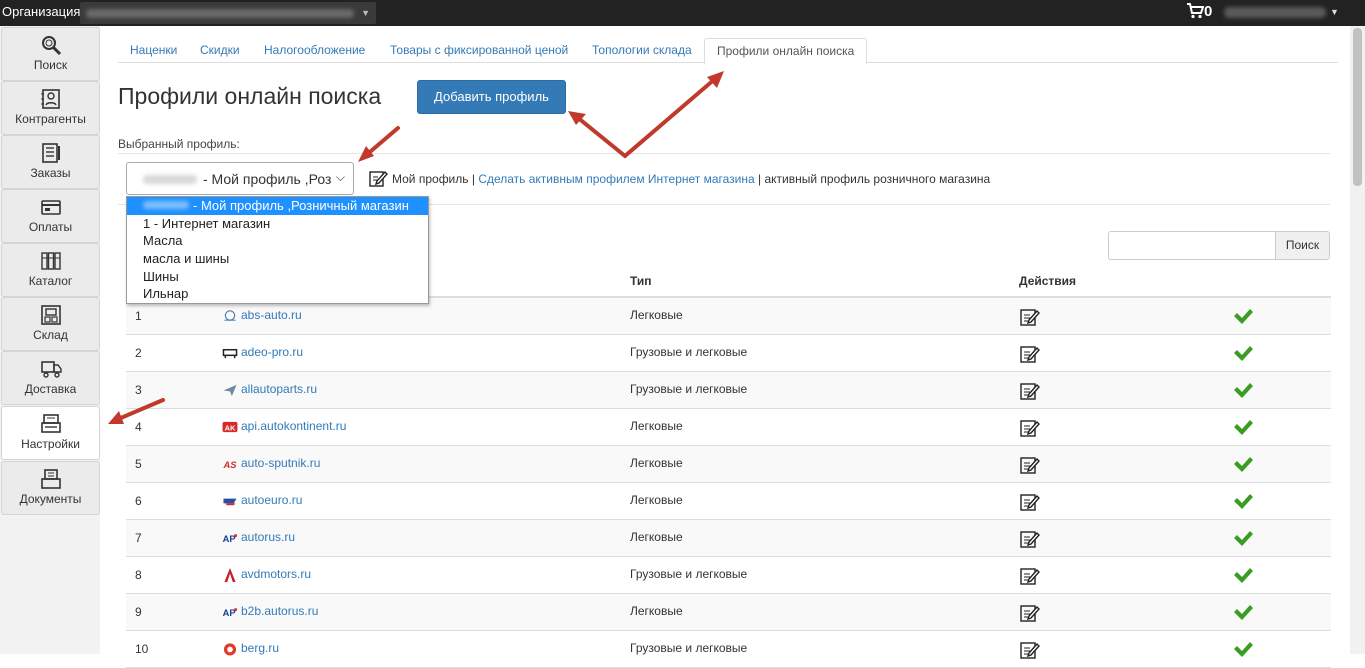  I want to click on organization-name-blurred, so click(220, 13).